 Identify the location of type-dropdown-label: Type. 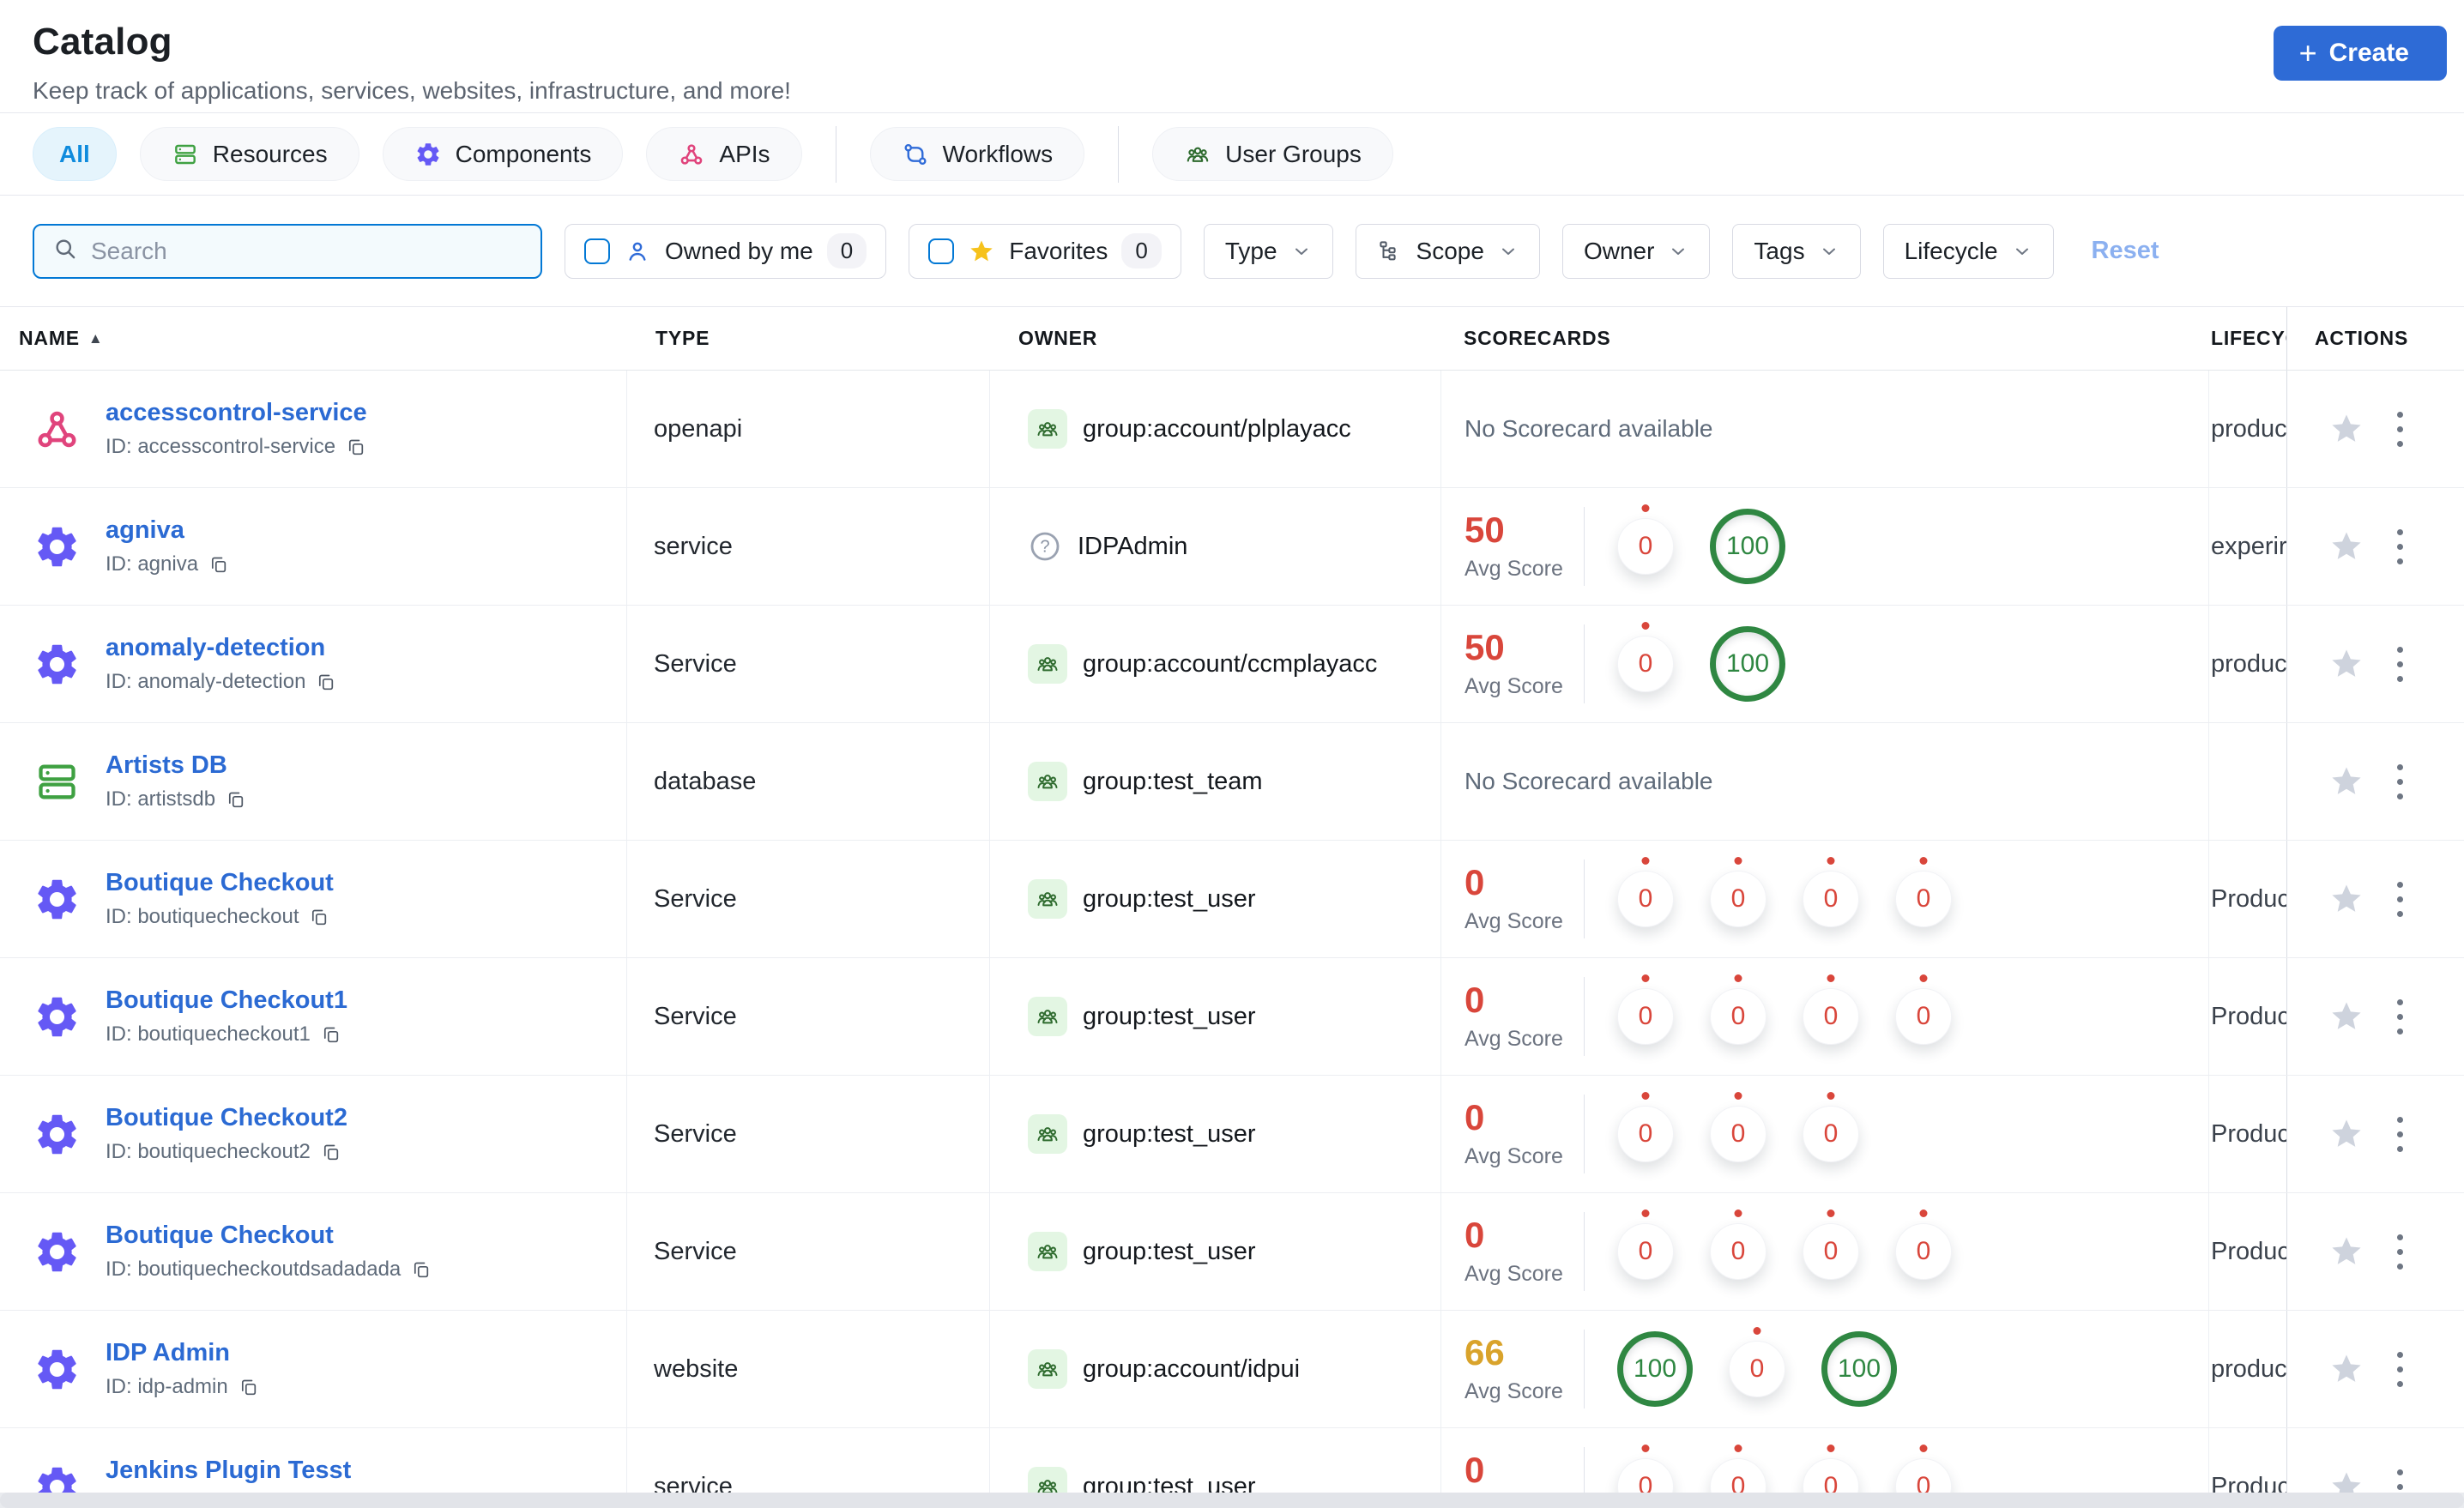
(1250, 251).